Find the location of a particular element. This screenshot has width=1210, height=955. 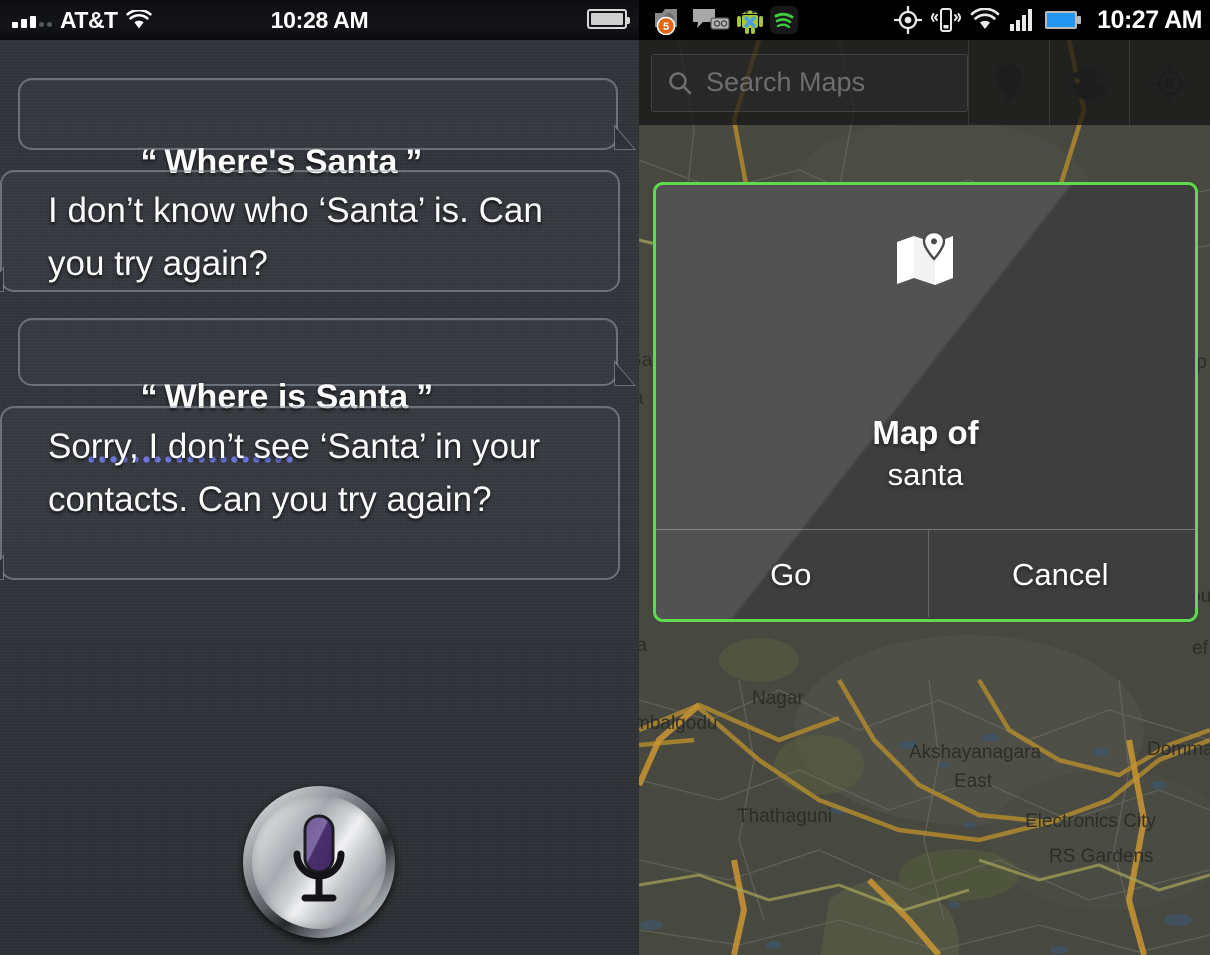

dialog-vertical-divider is located at coordinates (928, 573).